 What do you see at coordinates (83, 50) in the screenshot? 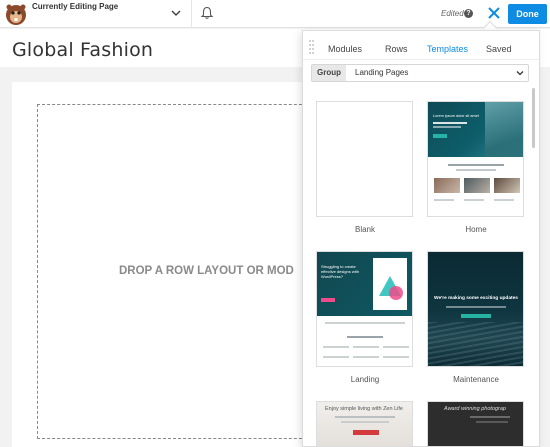
I see `page-title: Global Fashion` at bounding box center [83, 50].